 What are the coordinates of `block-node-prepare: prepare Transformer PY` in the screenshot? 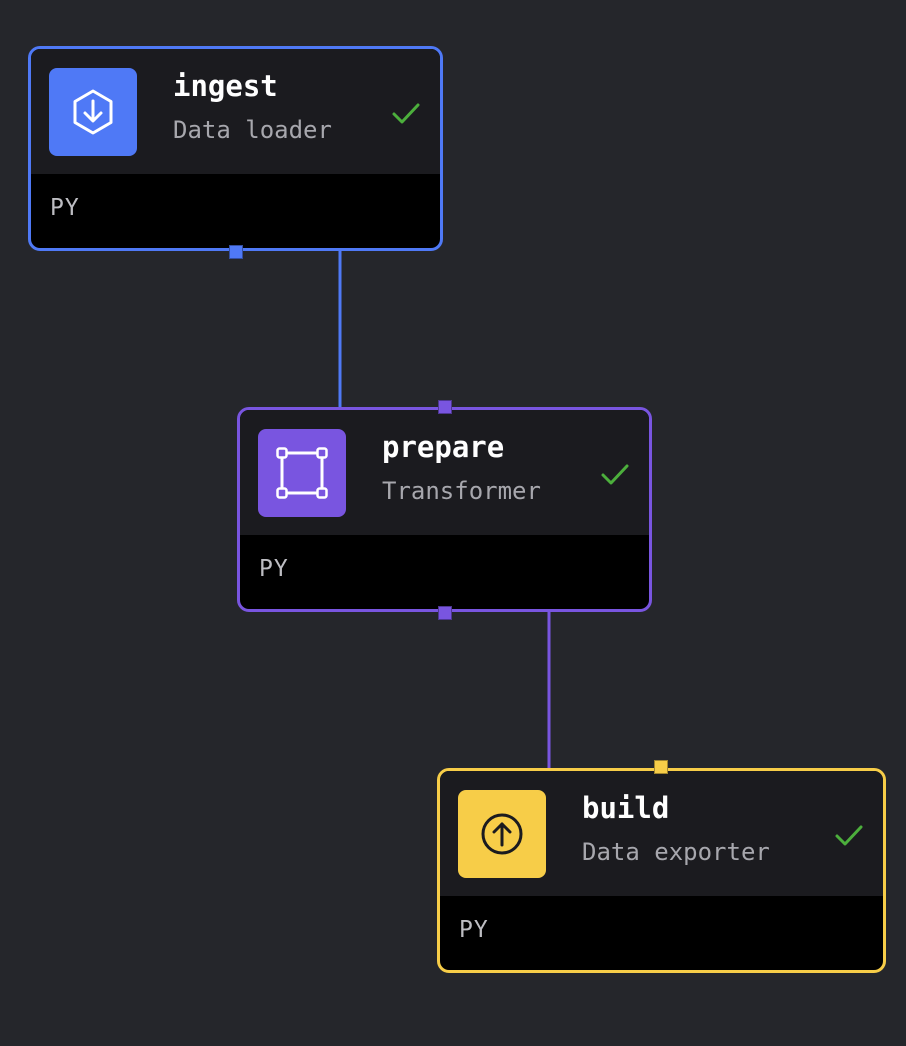 It's located at (444, 509).